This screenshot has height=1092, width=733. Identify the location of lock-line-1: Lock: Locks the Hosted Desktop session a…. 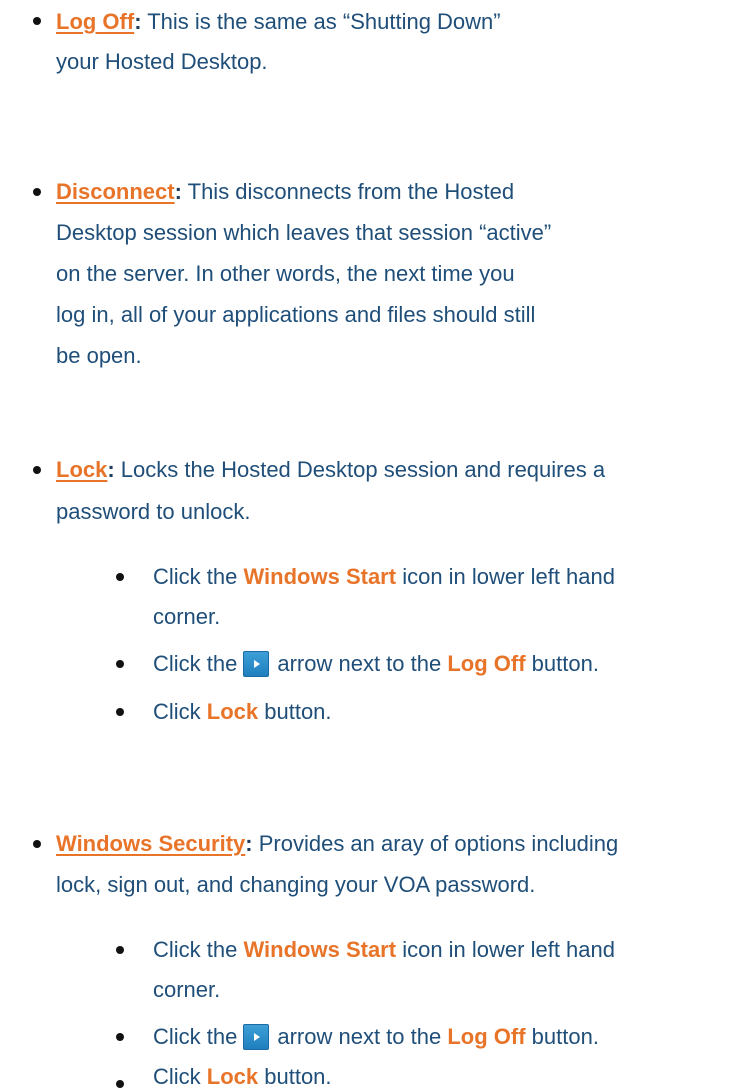
(330, 470).